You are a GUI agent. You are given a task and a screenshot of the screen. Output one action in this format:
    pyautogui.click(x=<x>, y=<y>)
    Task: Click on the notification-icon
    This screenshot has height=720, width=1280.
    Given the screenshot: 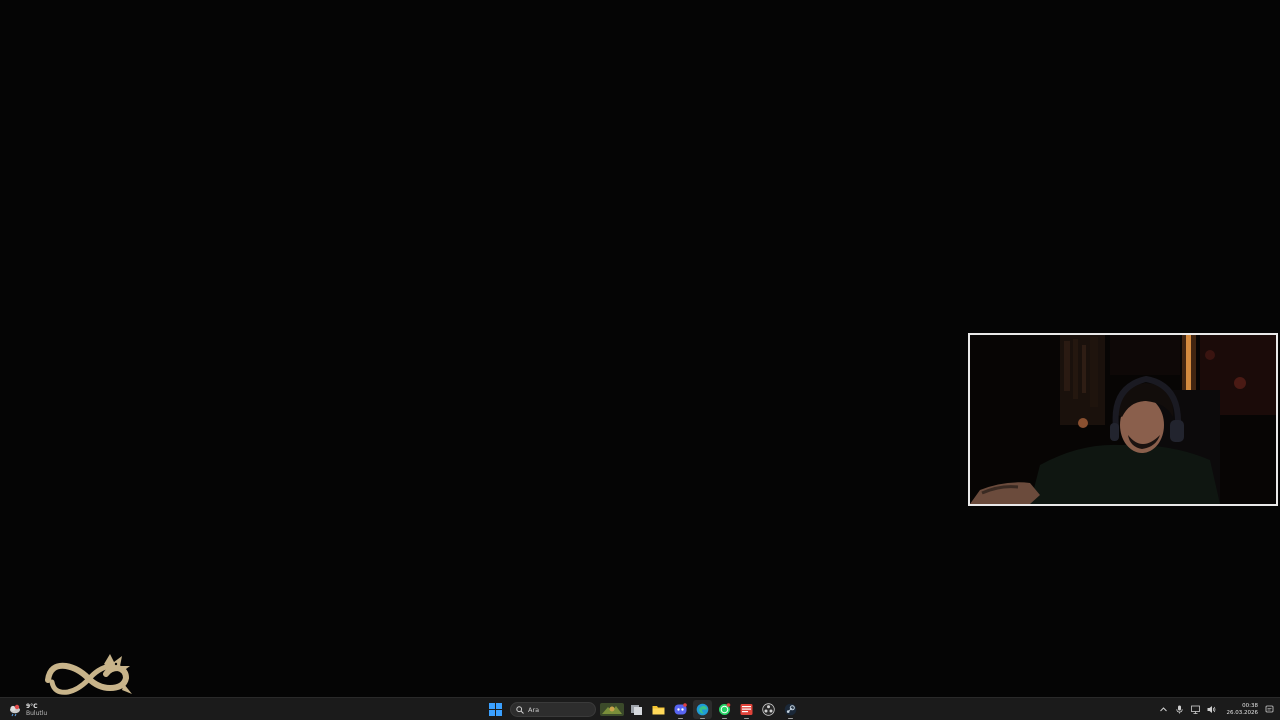 What is the action you would take?
    pyautogui.click(x=1269, y=709)
    